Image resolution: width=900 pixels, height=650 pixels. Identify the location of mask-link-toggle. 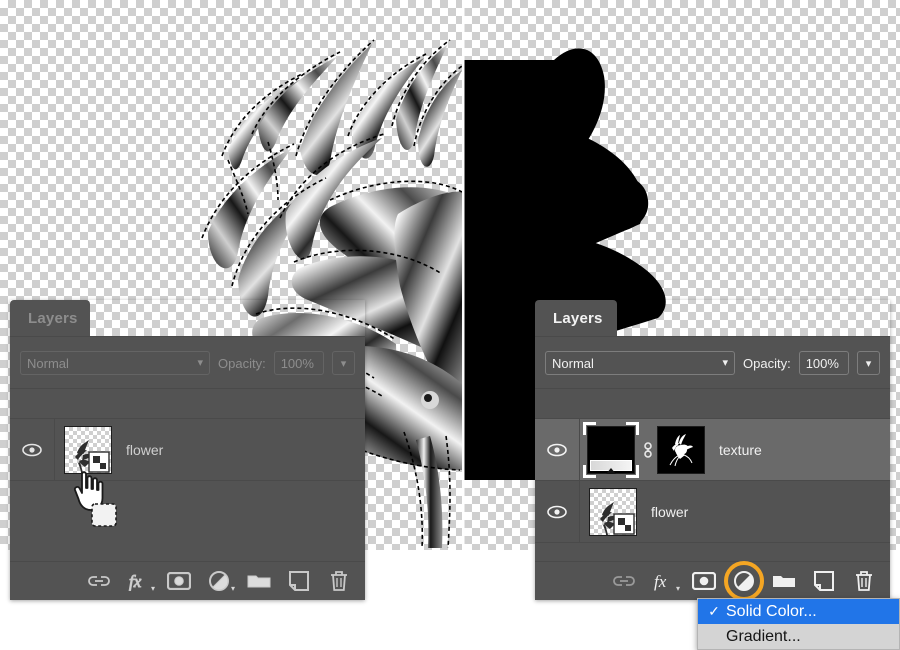
(648, 450).